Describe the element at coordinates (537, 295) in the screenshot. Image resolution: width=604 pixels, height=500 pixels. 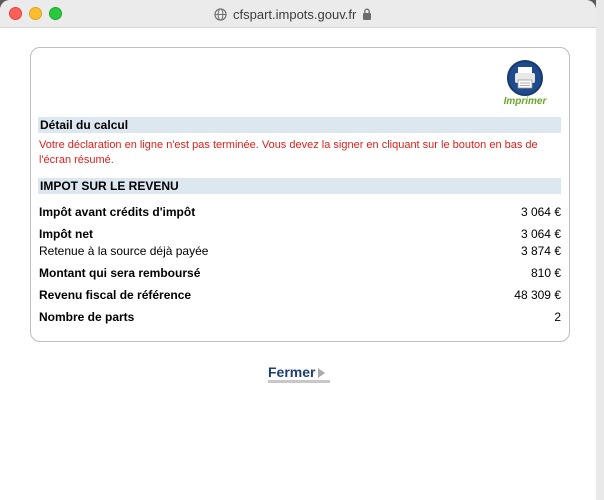
I see `row-value: 48 309 €` at that location.